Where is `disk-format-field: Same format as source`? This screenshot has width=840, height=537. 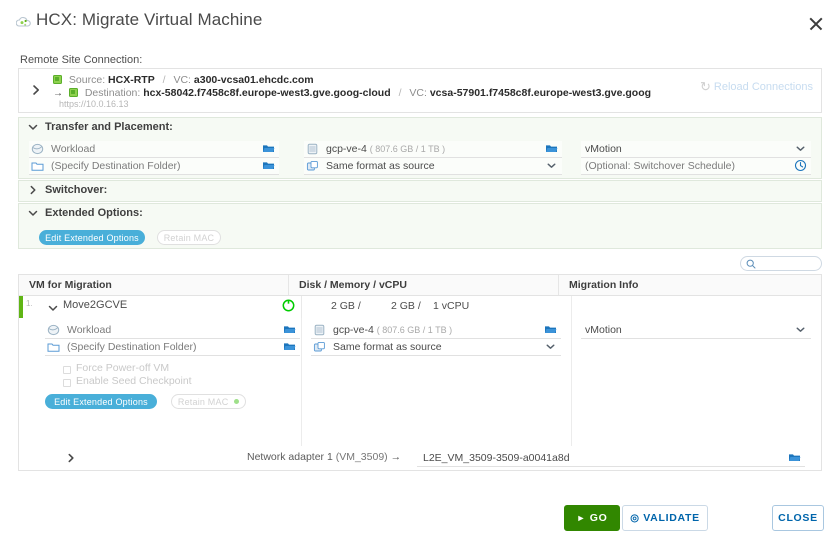
disk-format-field: Same format as source is located at coordinates (433, 166).